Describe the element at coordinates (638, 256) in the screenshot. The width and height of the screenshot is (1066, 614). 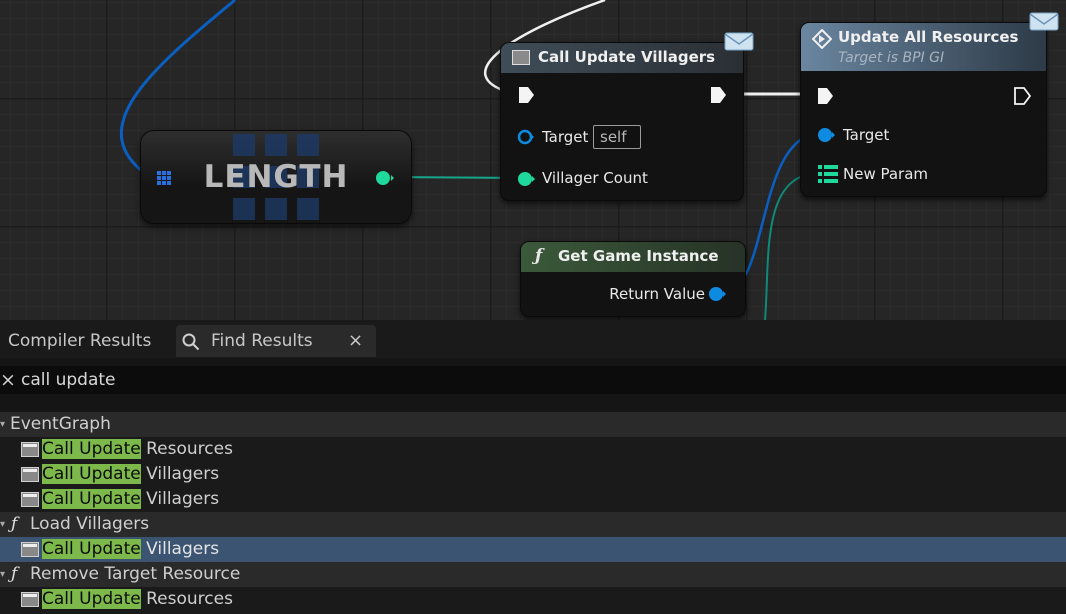
I see `get-game-instance-title: Get Game Instance` at that location.